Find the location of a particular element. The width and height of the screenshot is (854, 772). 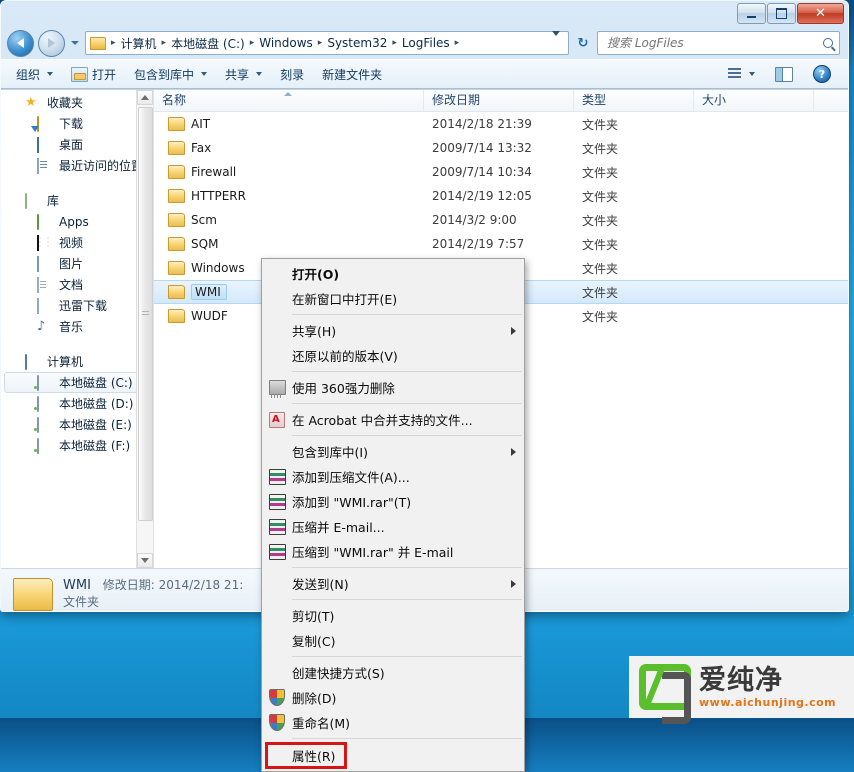

menu-item-share: 共享(H) is located at coordinates (393, 330).